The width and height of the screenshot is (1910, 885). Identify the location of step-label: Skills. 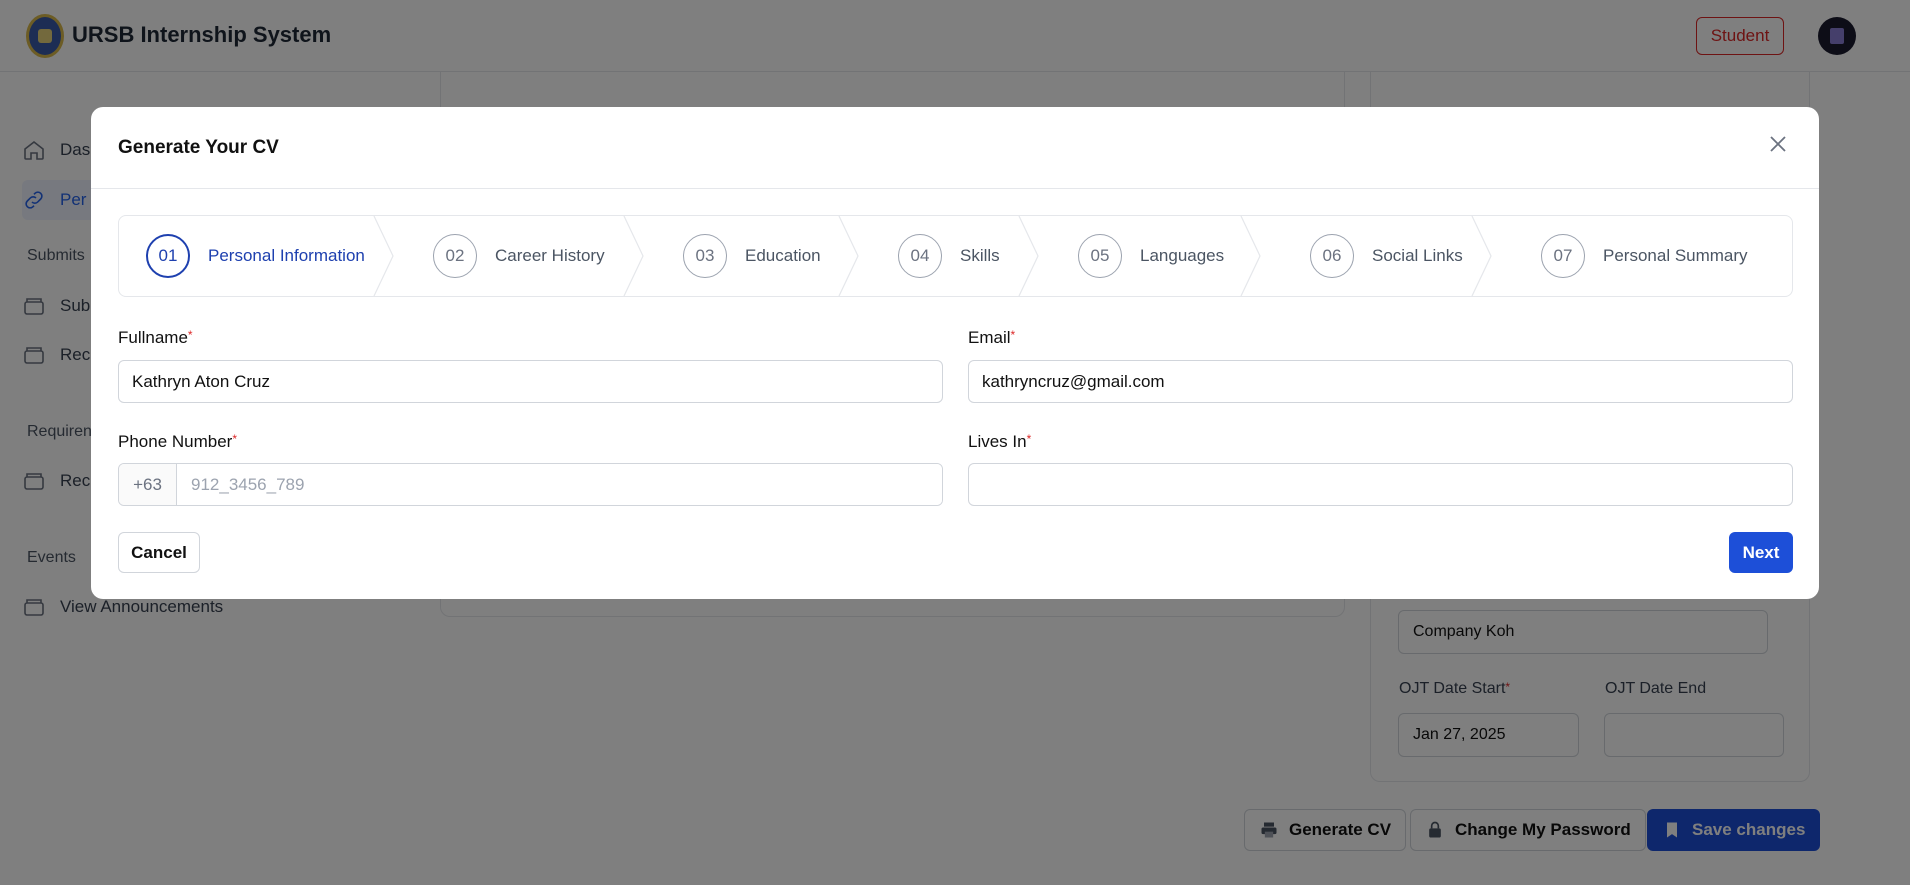
(980, 255).